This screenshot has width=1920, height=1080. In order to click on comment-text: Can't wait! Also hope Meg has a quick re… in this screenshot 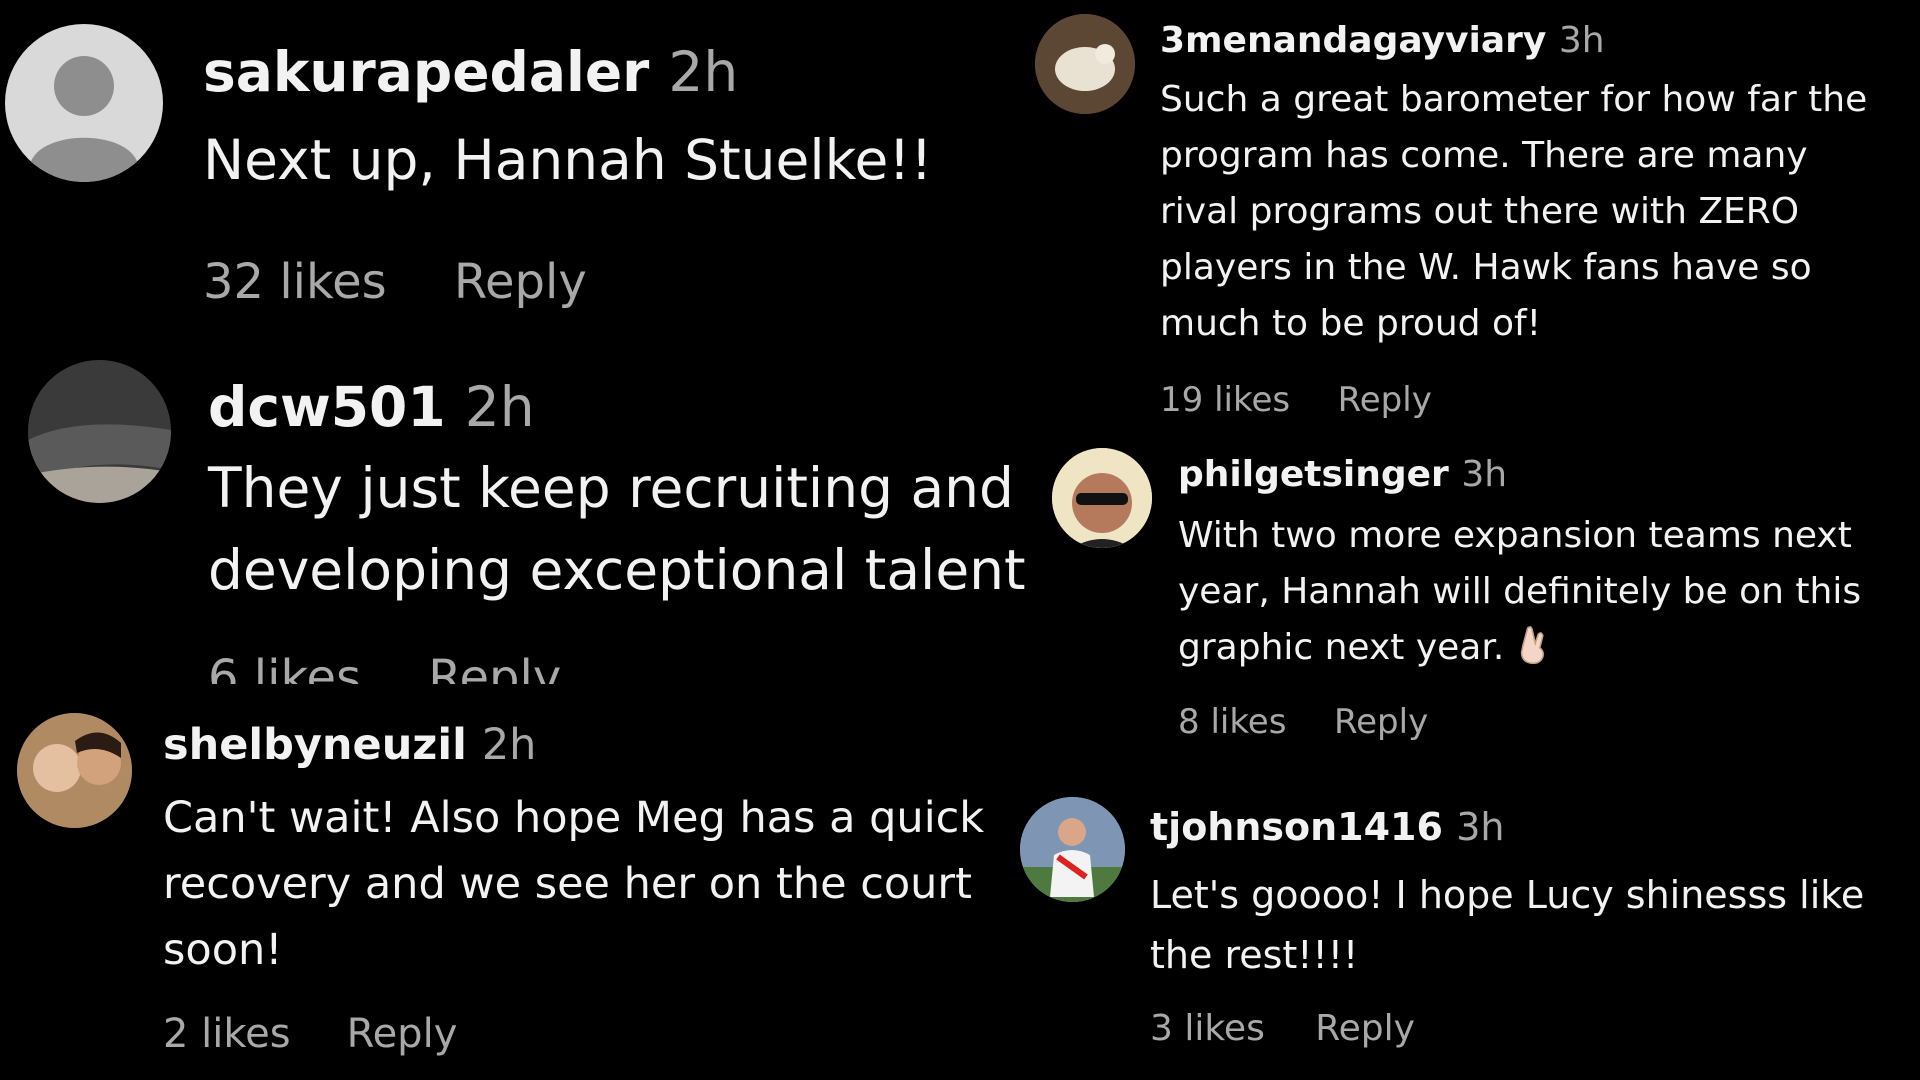, I will do `click(574, 884)`.